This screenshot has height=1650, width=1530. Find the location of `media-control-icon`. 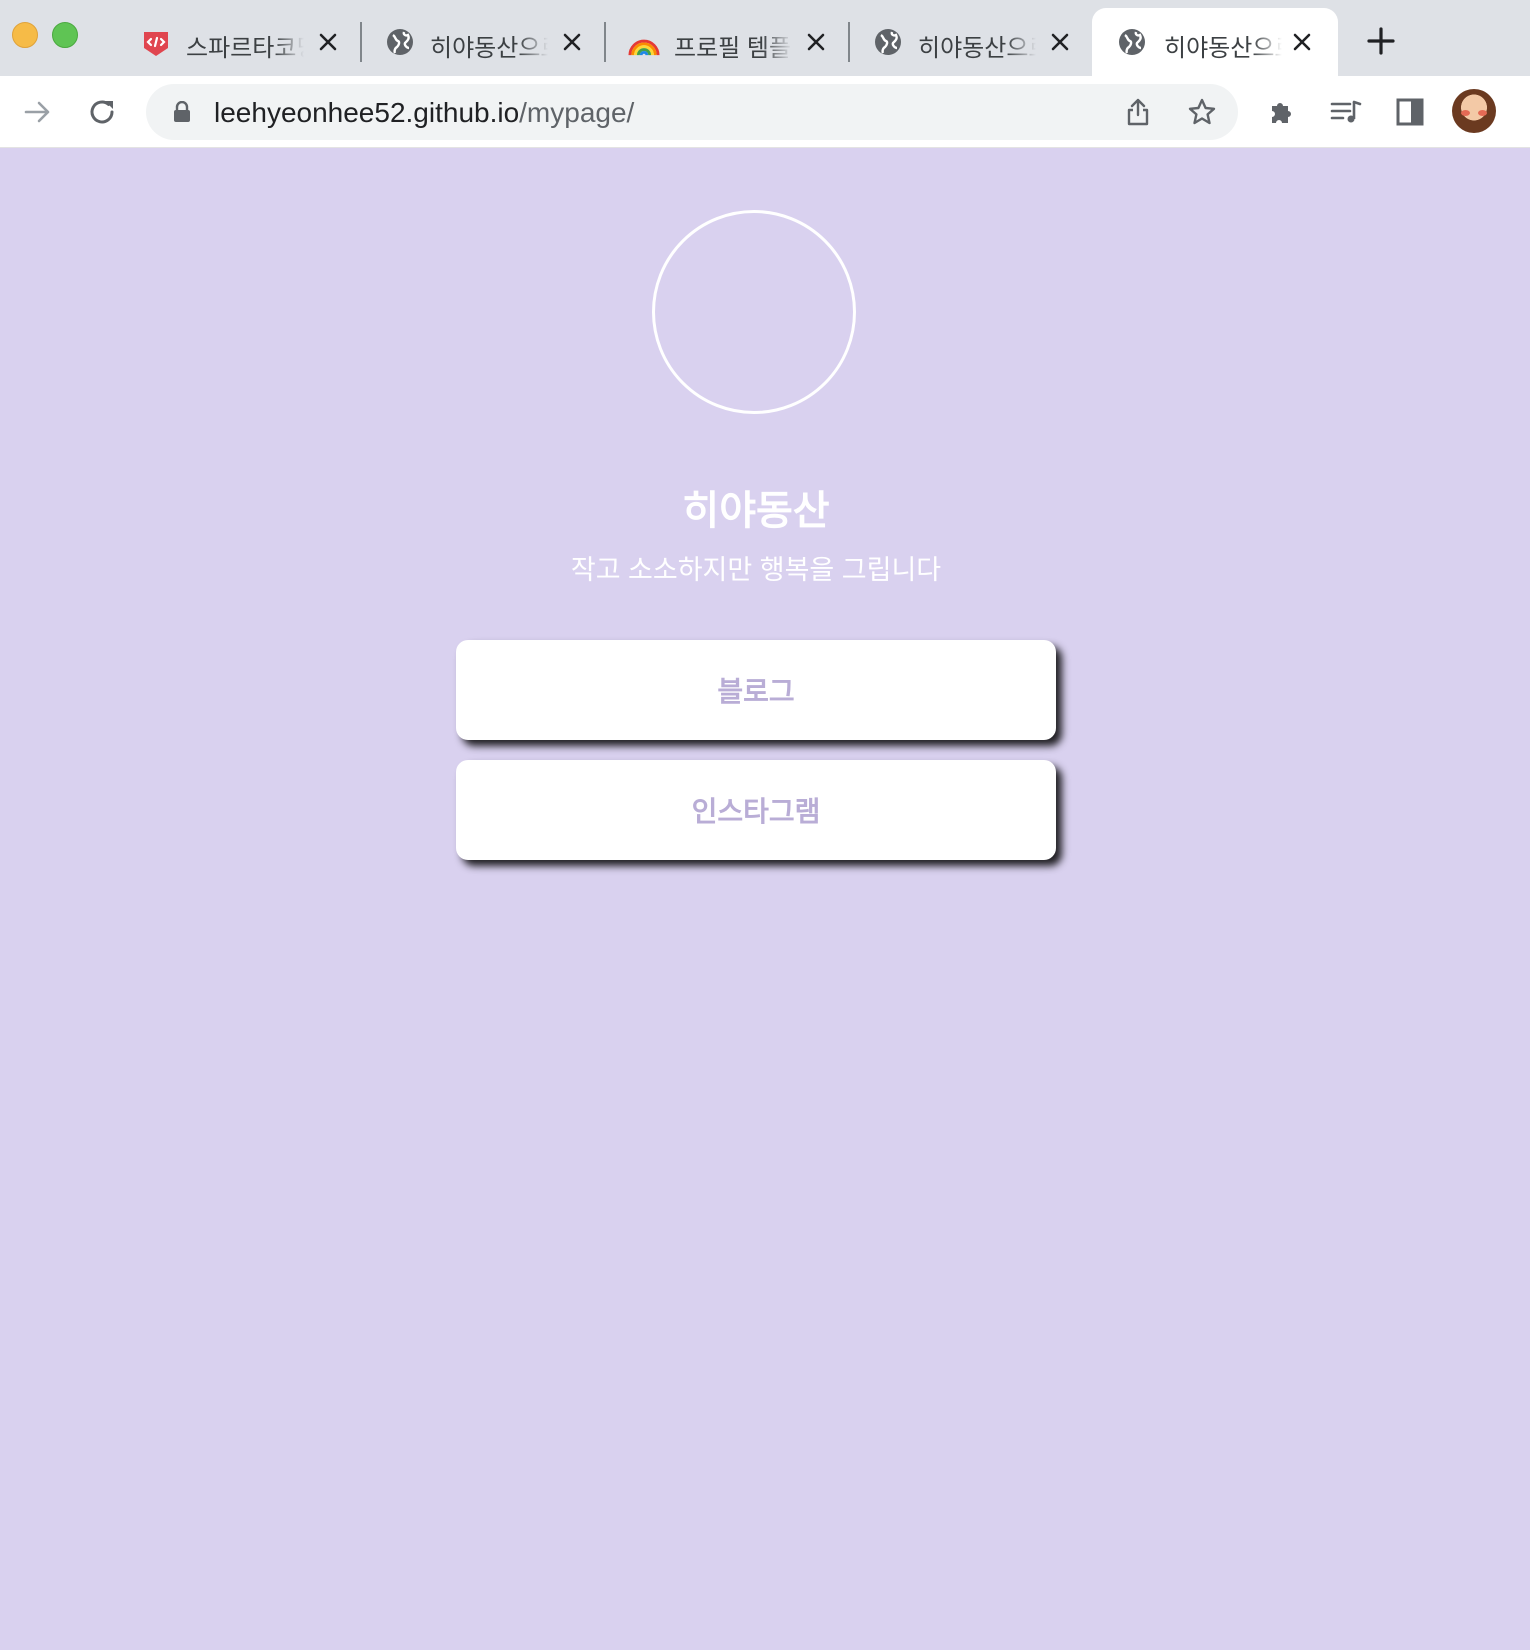

media-control-icon is located at coordinates (1346, 112).